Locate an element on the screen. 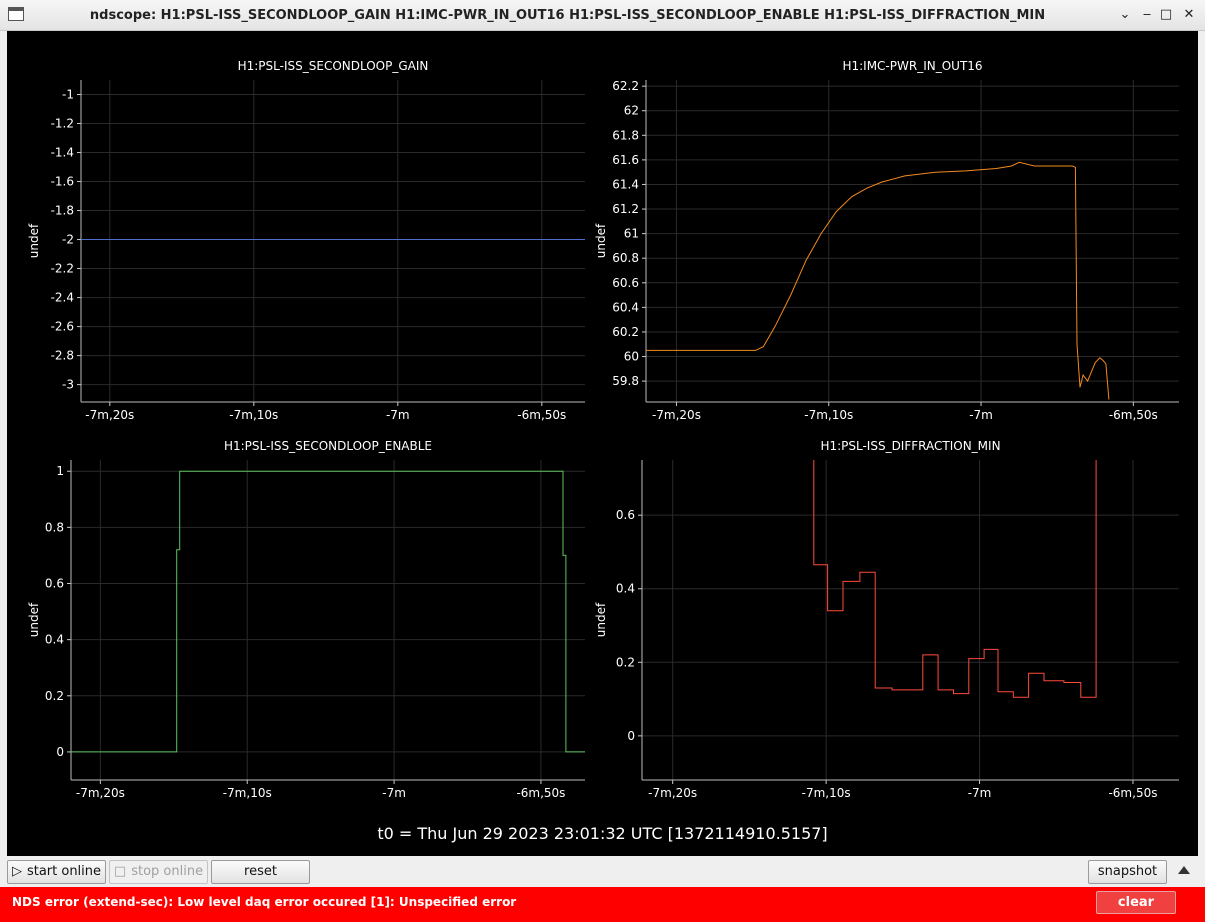 The image size is (1205, 922). stop-online-button: □ stop online is located at coordinates (158, 872).